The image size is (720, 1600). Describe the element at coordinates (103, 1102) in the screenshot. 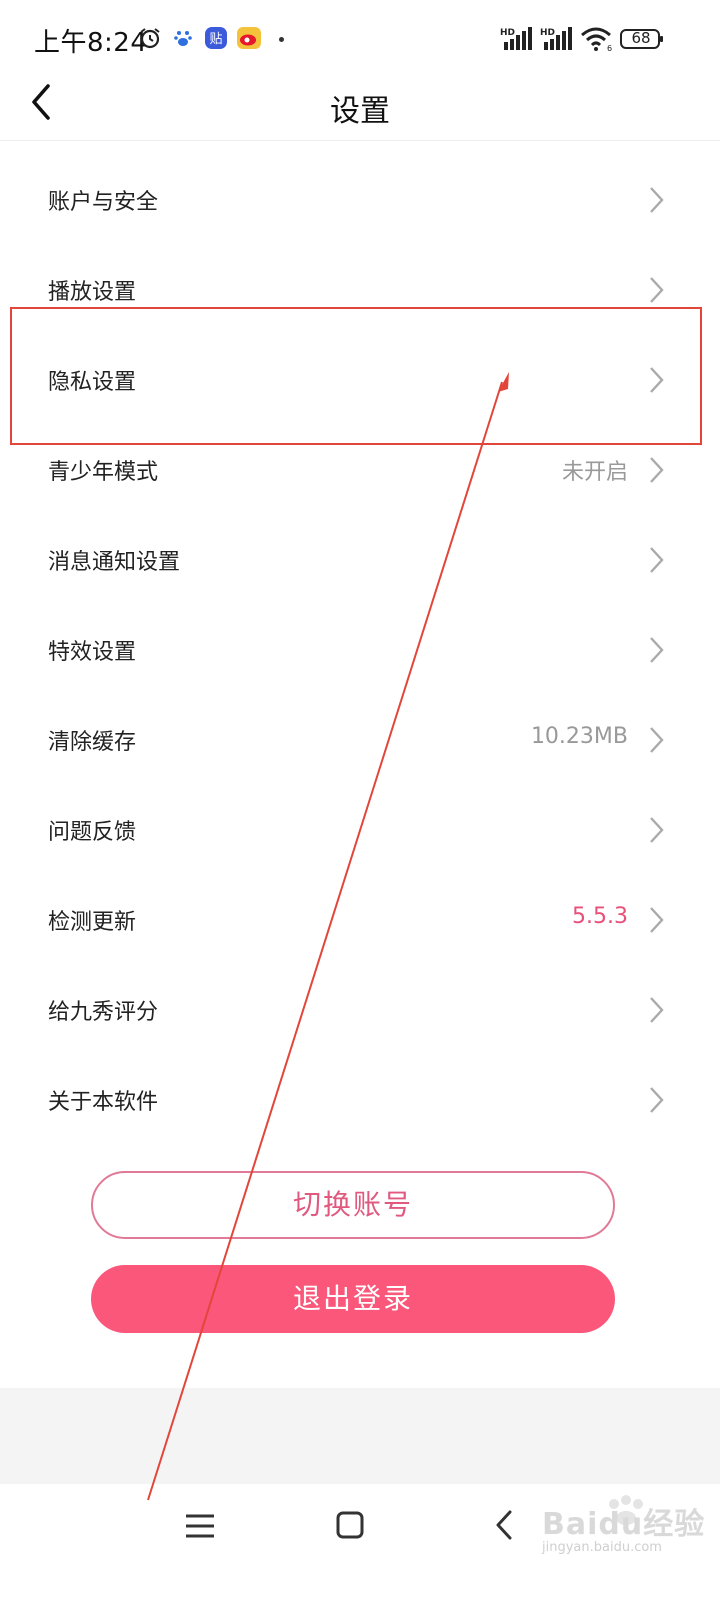

I see `settings-item-label: 关于本软件` at that location.